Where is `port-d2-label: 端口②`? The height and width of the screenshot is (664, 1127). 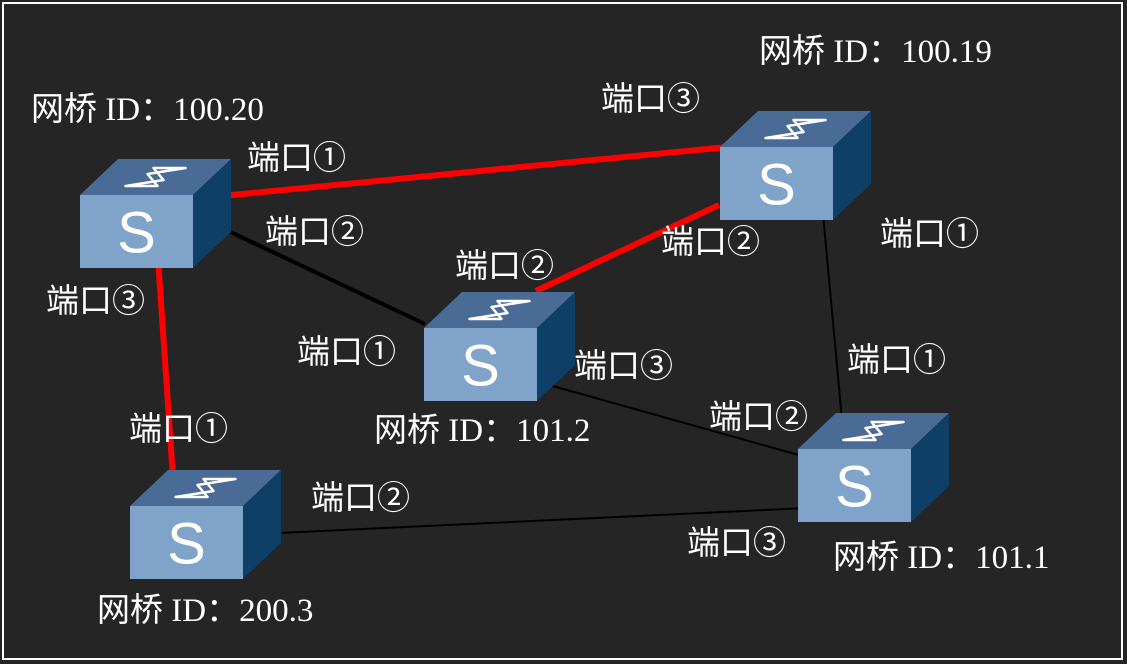
port-d2-label: 端口② is located at coordinates (360, 499).